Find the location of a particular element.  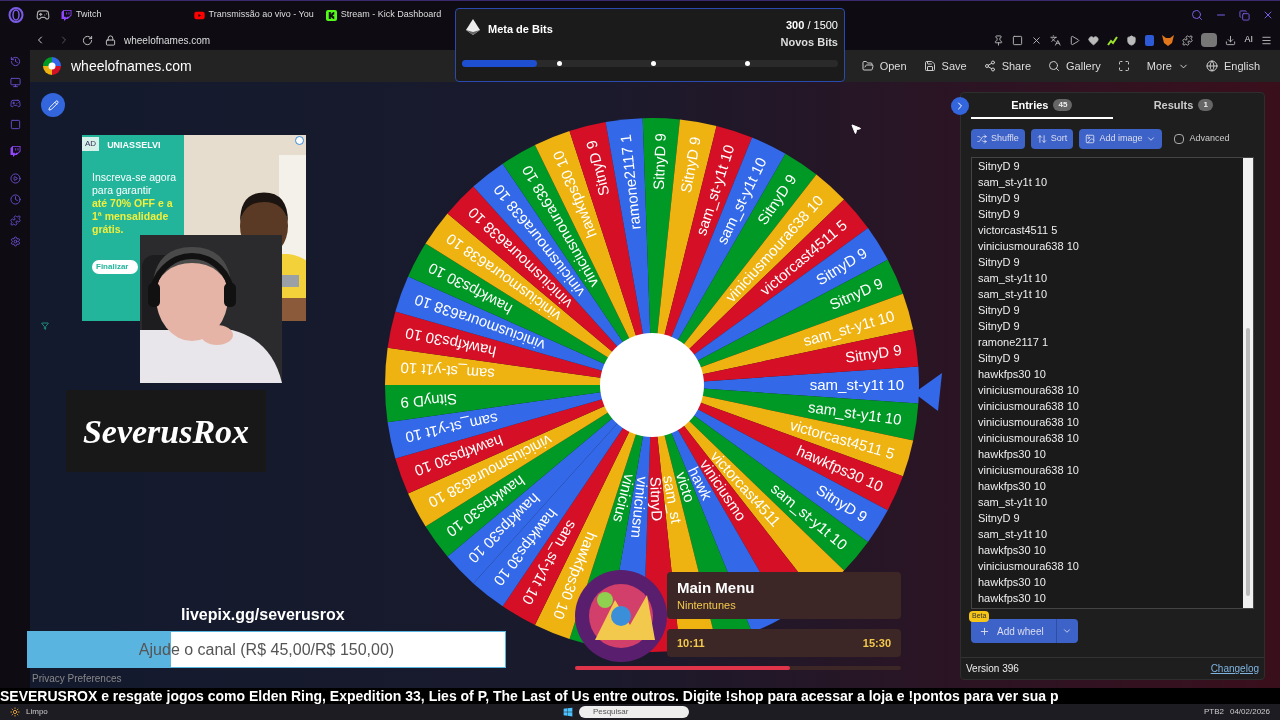

history-icon is located at coordinates (15, 61).